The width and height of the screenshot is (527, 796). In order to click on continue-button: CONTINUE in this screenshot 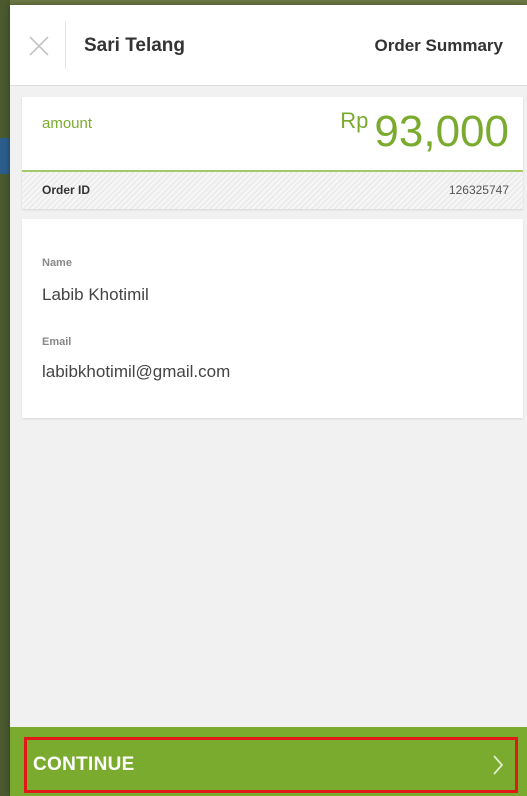, I will do `click(271, 765)`.